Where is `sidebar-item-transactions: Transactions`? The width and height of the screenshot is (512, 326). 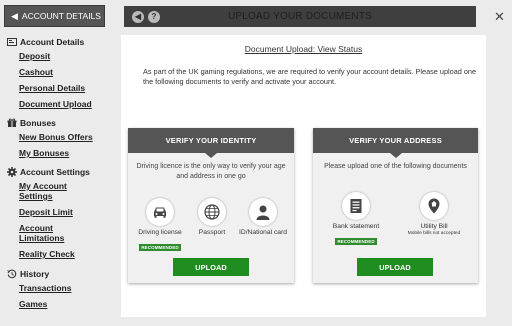
sidebar-item-transactions: Transactions is located at coordinates (45, 288).